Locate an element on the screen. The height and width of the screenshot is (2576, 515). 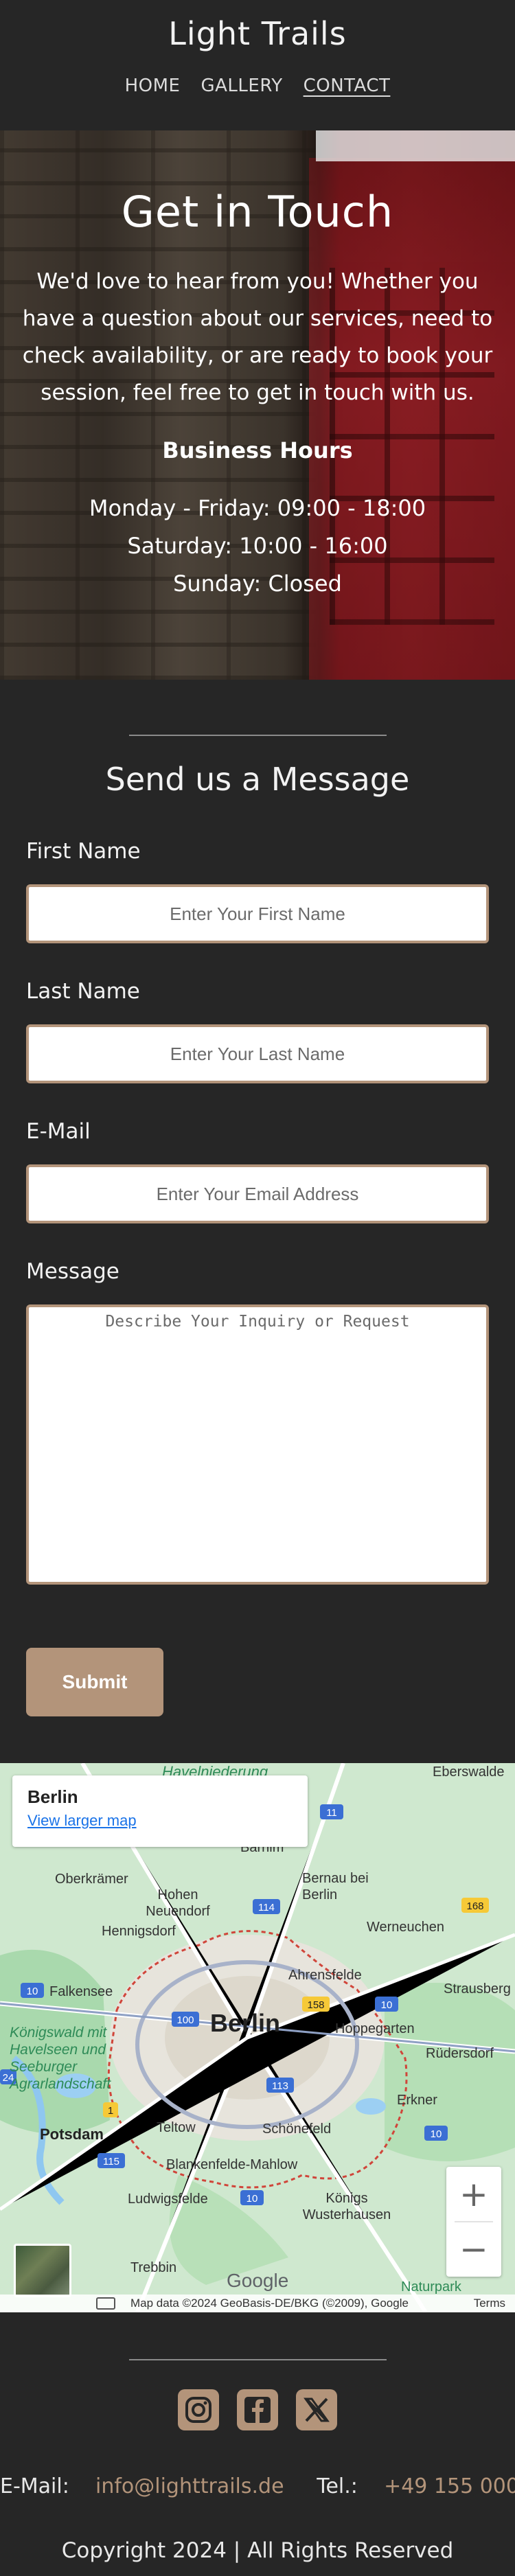
site-header: Light Trails HOME GALLERY CONTACT is located at coordinates (257, 65).